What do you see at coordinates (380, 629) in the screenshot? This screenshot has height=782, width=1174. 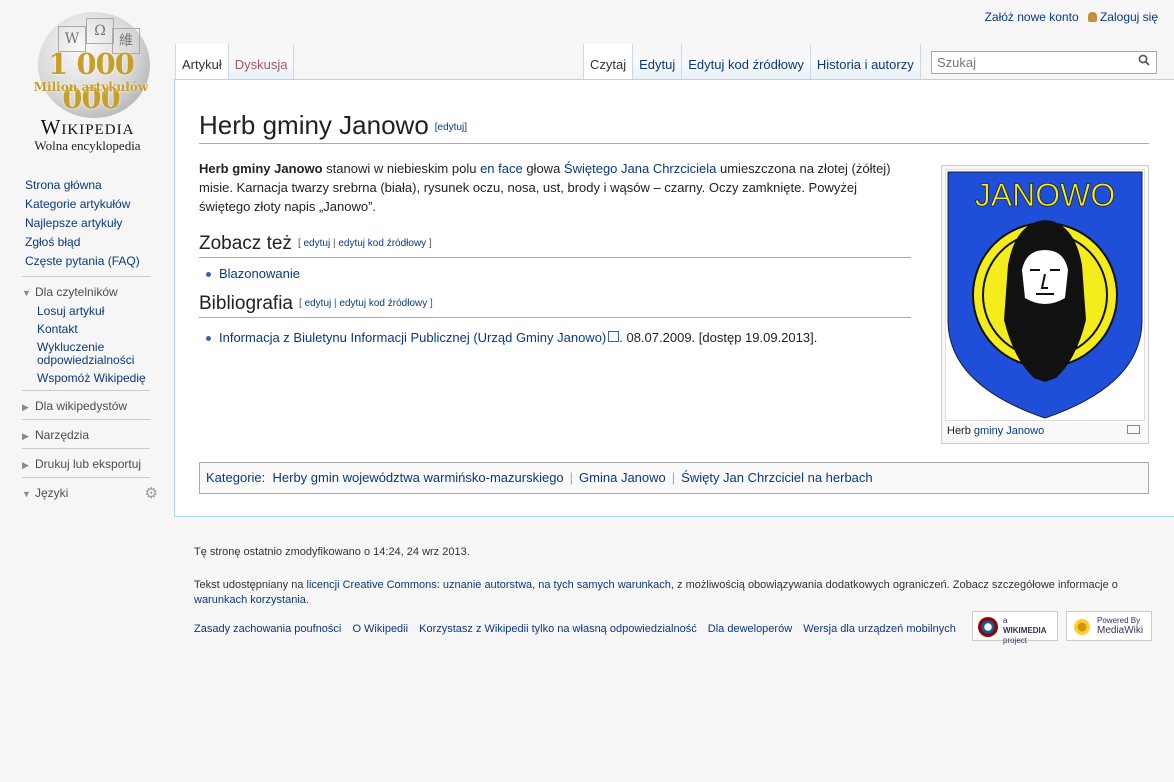 I see `footer-link-about: O Wikipedii` at bounding box center [380, 629].